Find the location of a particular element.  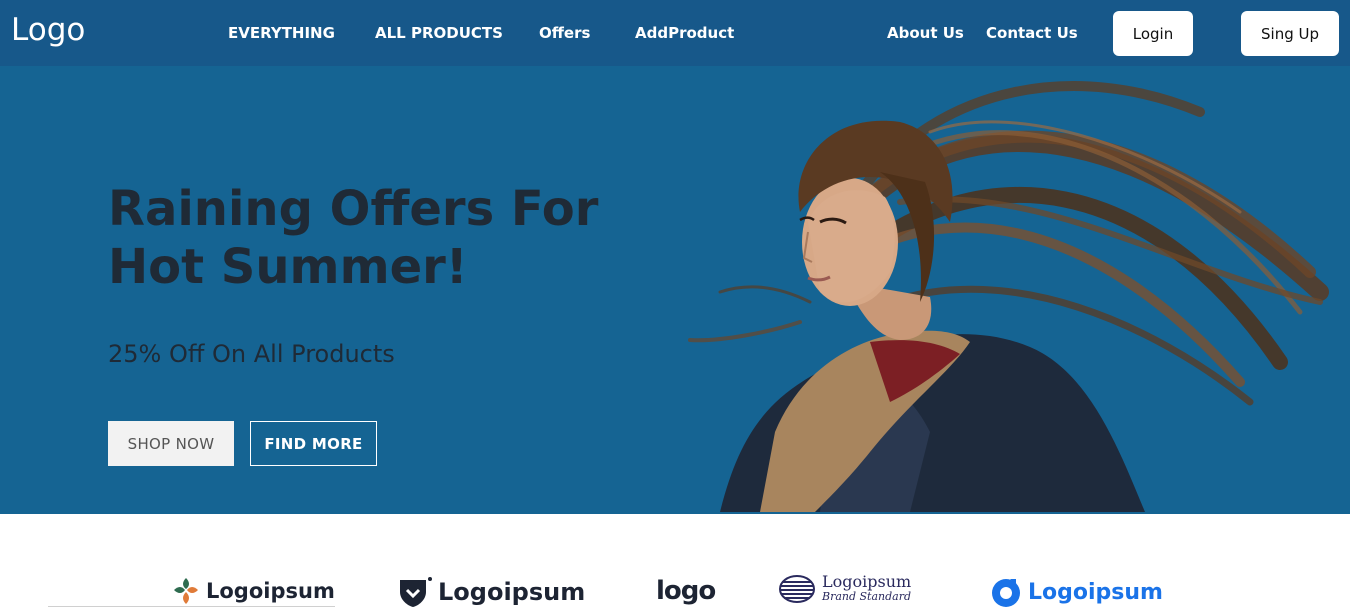

brand-logo-3: logo is located at coordinates (686, 591).